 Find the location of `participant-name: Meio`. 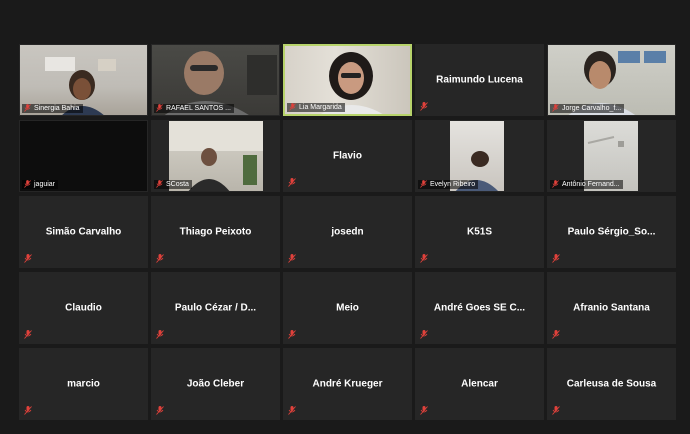

participant-name: Meio is located at coordinates (347, 308).